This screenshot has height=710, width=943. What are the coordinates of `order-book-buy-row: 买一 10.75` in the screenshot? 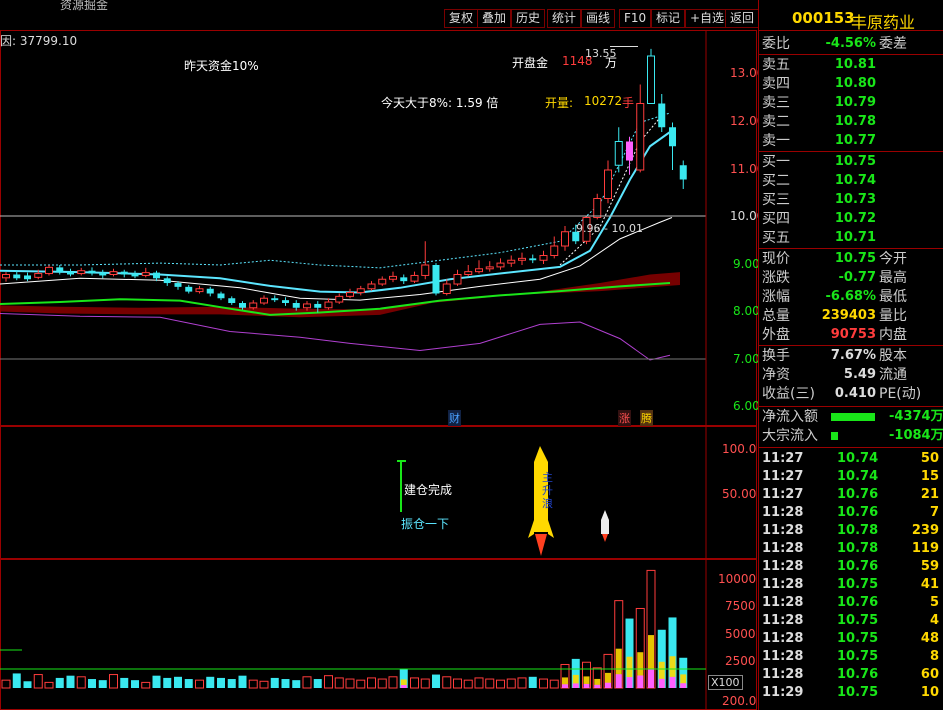 It's located at (851, 162).